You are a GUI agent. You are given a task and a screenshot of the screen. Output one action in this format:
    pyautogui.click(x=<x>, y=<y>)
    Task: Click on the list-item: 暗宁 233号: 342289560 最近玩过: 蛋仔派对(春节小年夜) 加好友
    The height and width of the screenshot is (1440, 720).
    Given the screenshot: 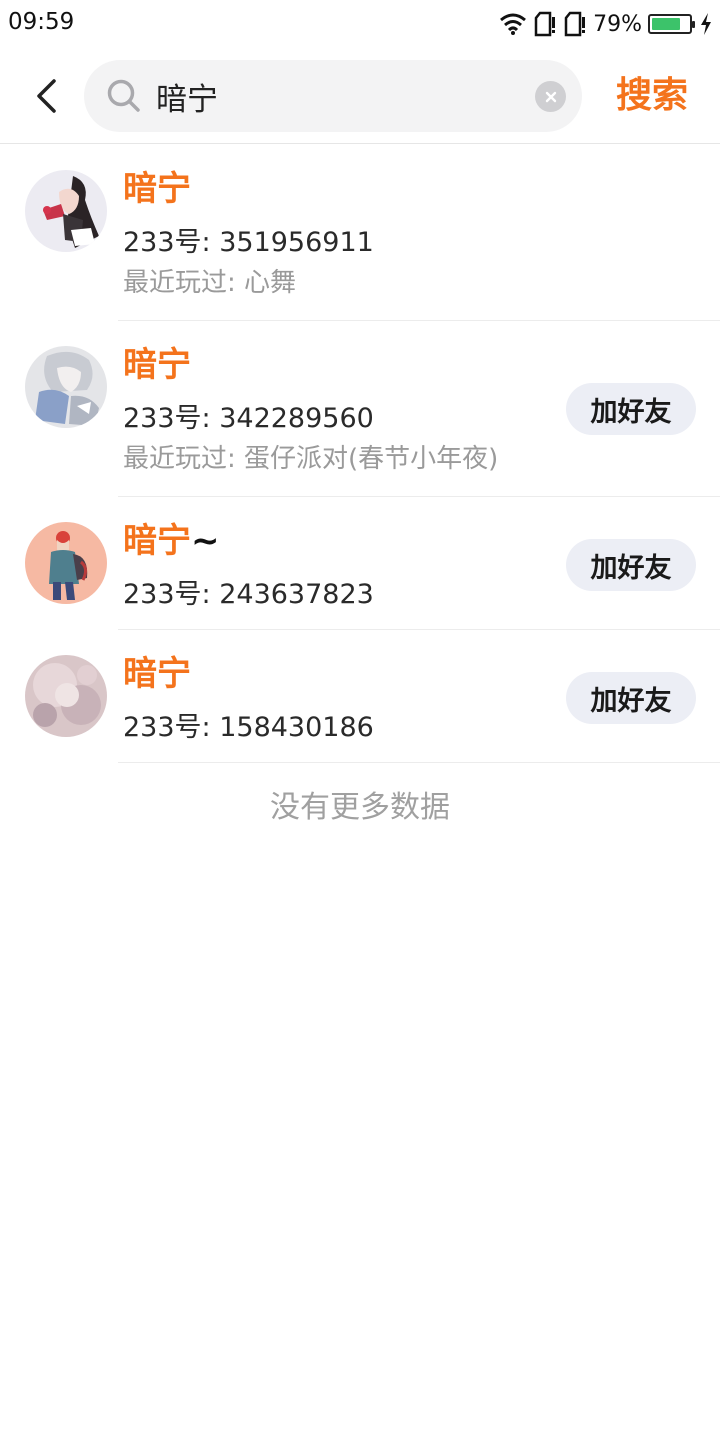 What is the action you would take?
    pyautogui.click(x=360, y=409)
    